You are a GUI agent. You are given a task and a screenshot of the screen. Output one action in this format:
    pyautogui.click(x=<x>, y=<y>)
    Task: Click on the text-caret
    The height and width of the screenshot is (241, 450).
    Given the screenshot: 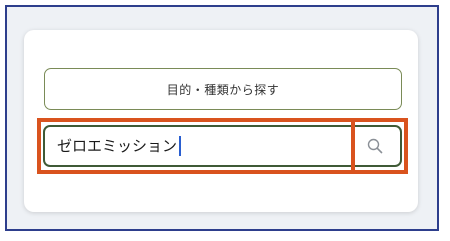 What is the action you would take?
    pyautogui.click(x=180, y=146)
    